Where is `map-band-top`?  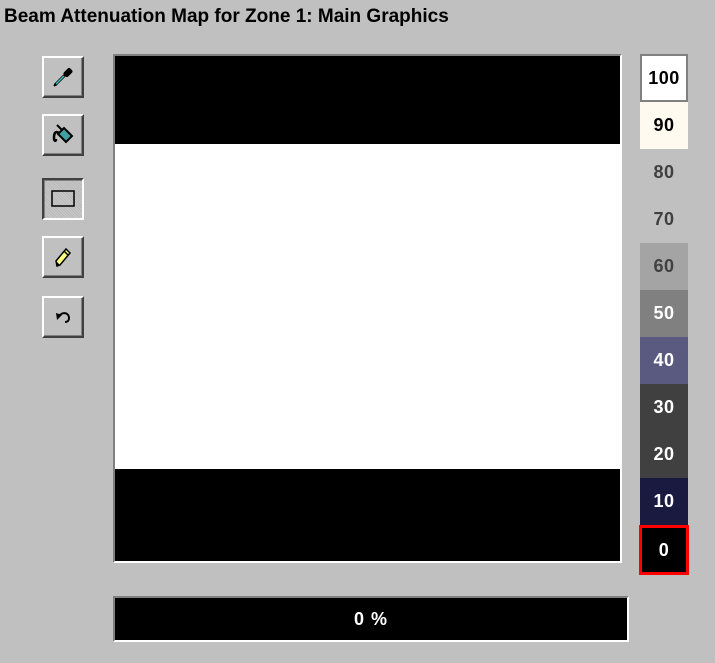 map-band-top is located at coordinates (367, 100).